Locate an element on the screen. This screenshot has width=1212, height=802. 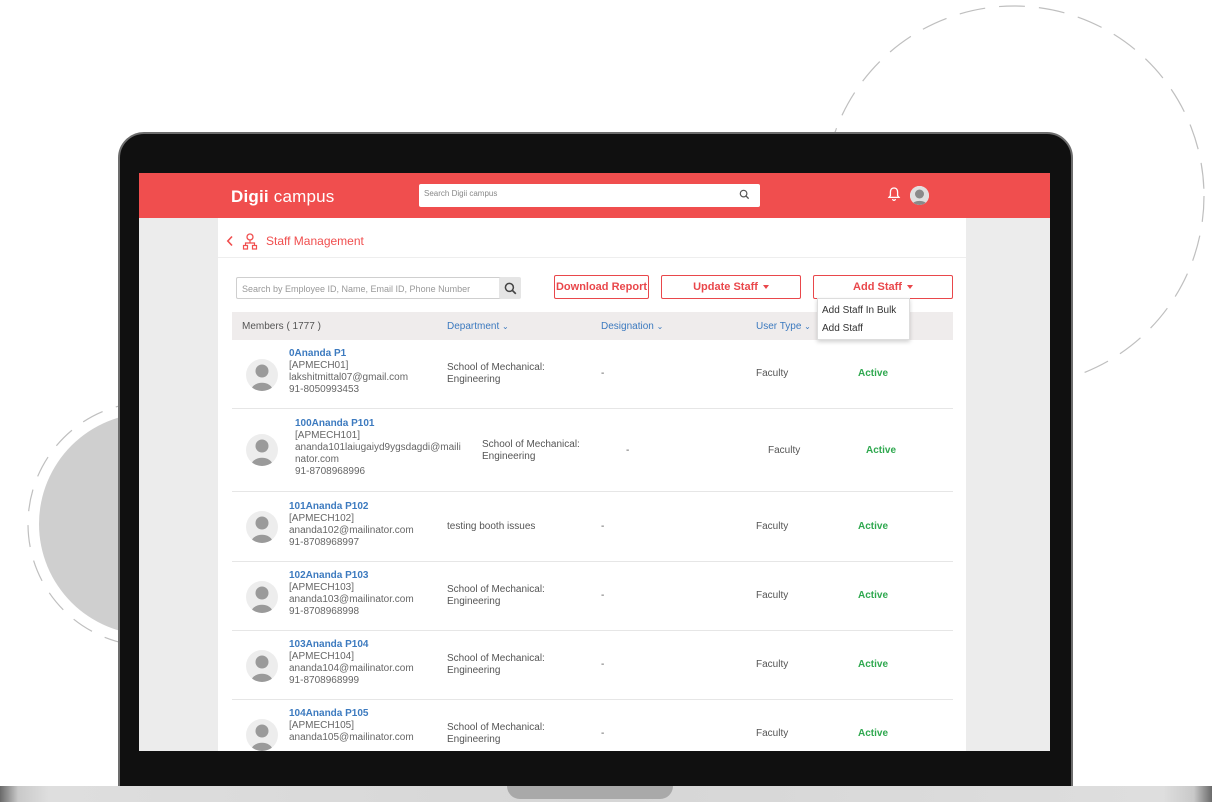
staff-phone: 91-8708968999 is located at coordinates (324, 680).